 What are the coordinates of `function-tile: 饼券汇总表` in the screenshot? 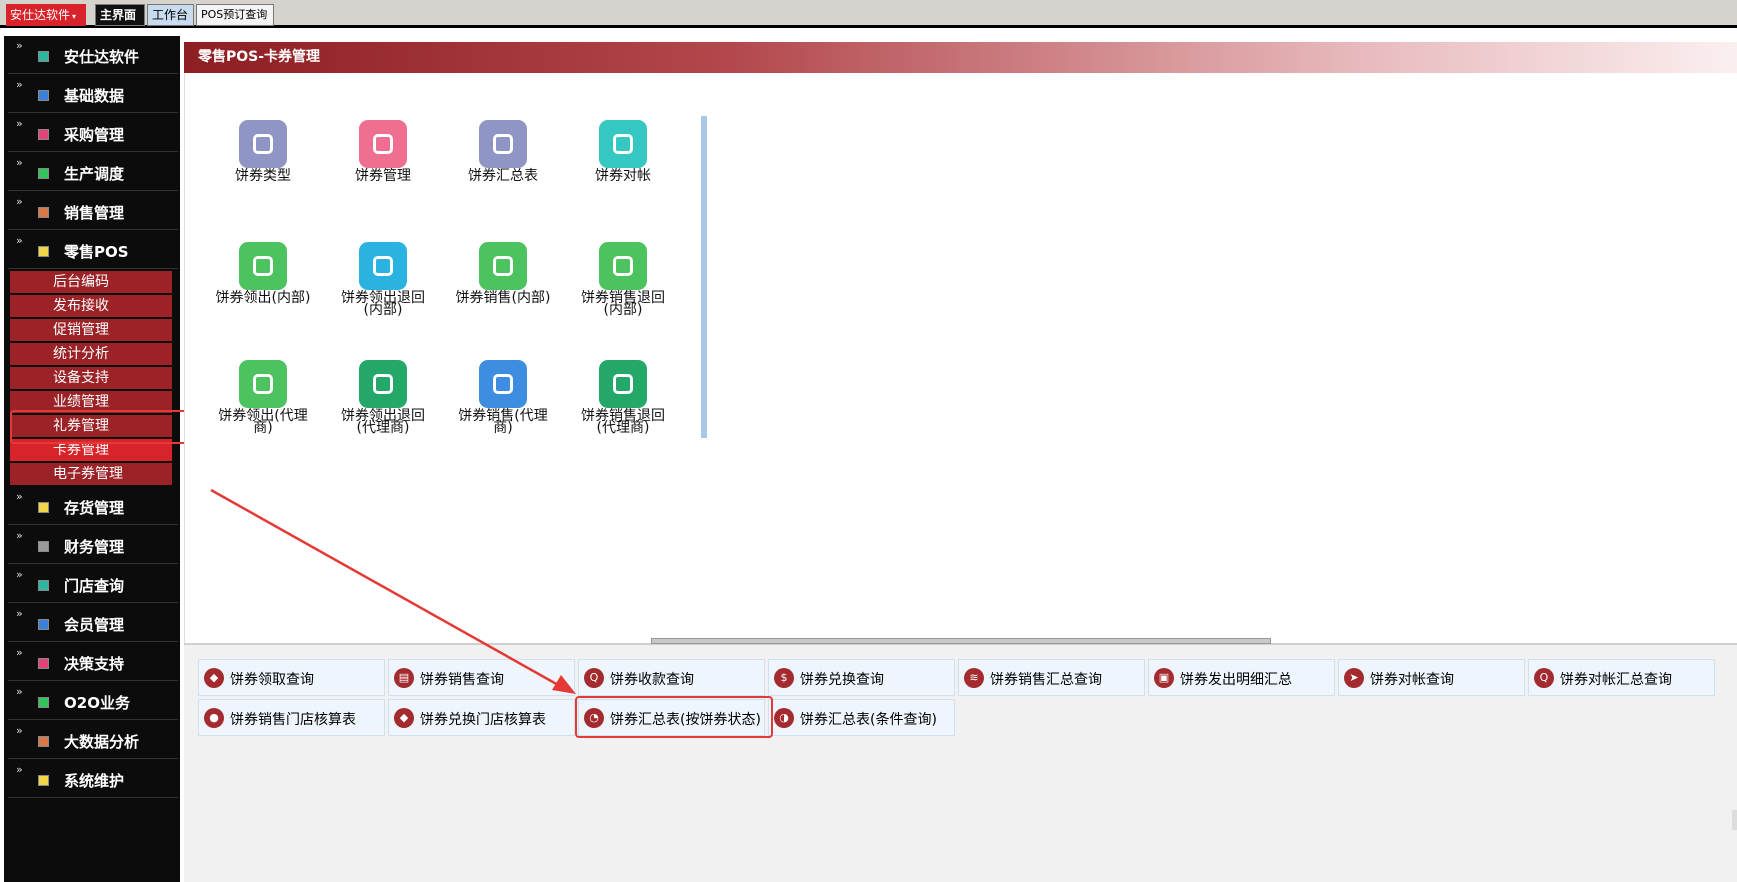 It's located at (503, 151).